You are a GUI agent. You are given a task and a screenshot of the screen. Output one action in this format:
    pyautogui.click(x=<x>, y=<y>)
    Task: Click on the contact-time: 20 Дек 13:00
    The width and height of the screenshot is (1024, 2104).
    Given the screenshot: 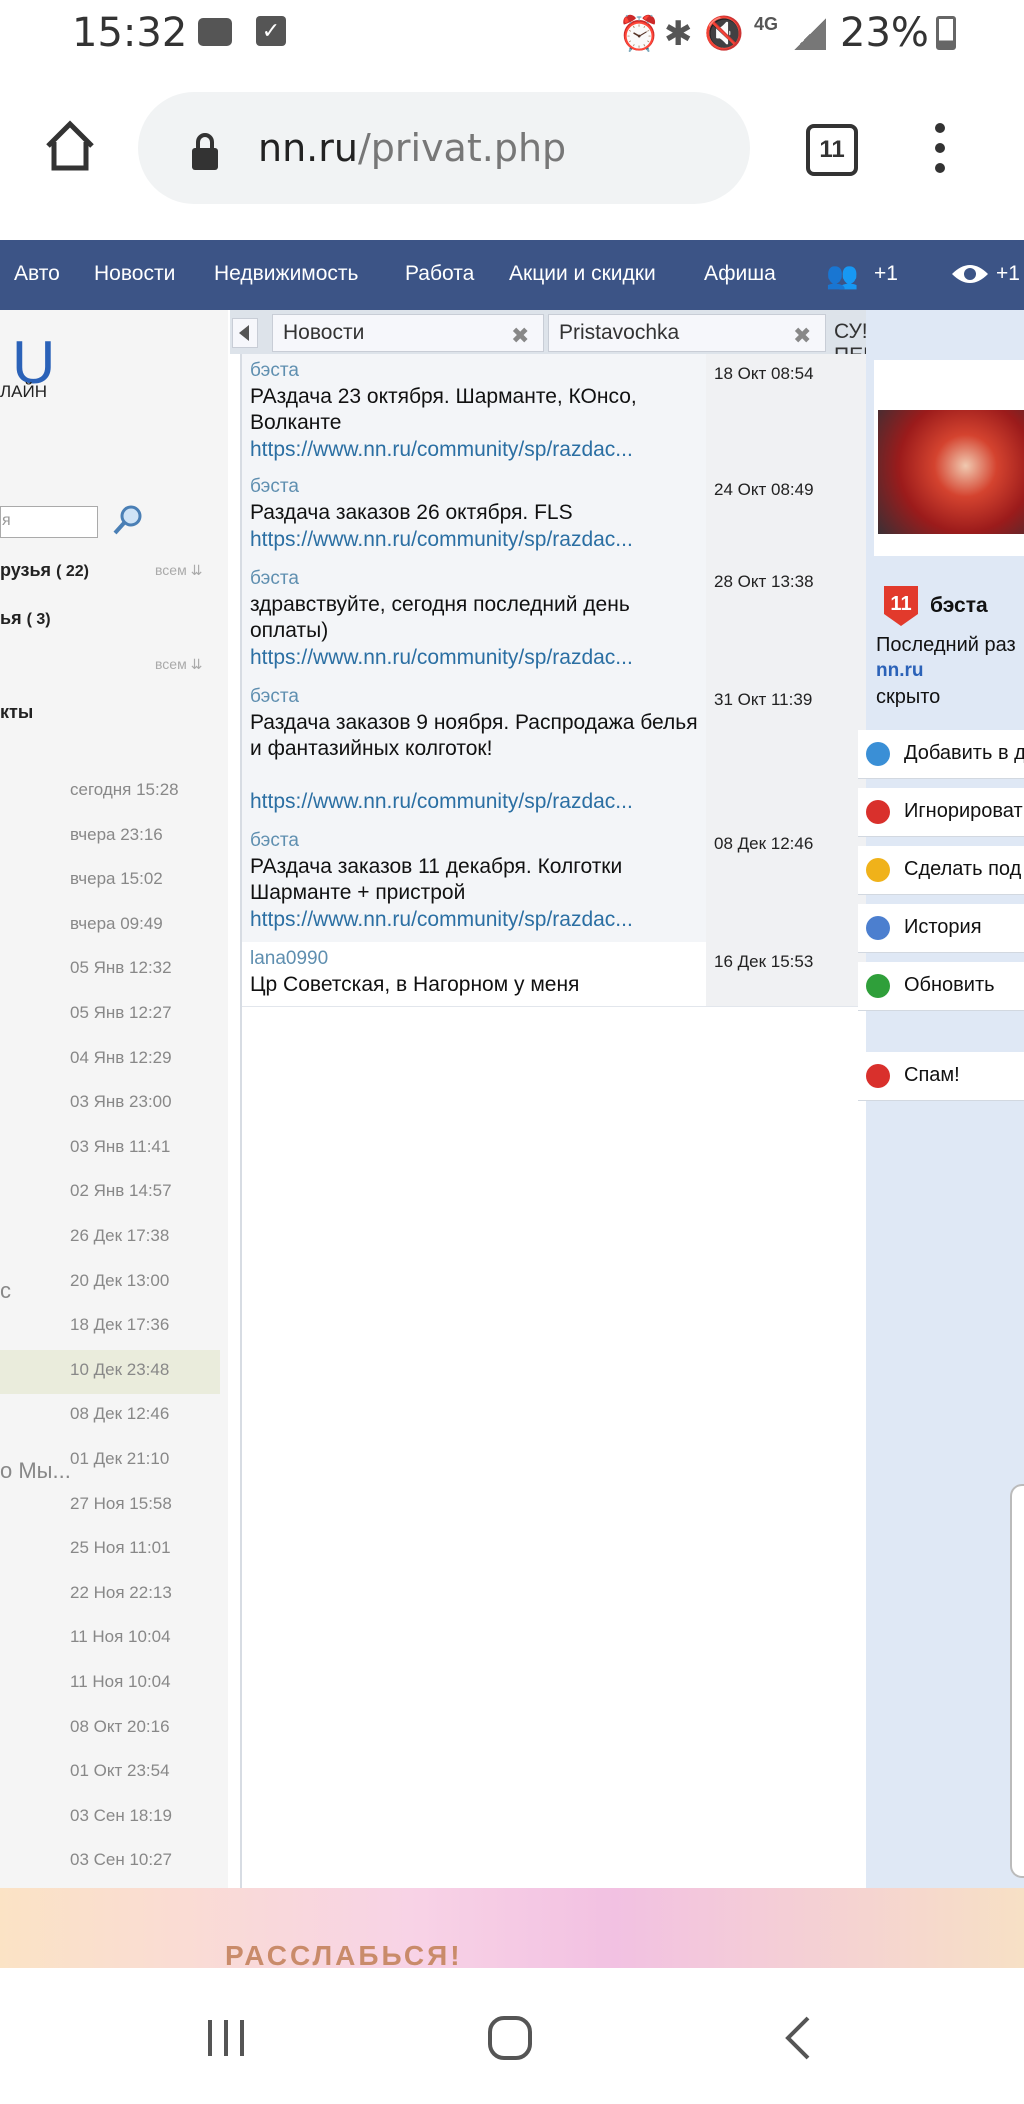 What is the action you would take?
    pyautogui.click(x=120, y=1280)
    